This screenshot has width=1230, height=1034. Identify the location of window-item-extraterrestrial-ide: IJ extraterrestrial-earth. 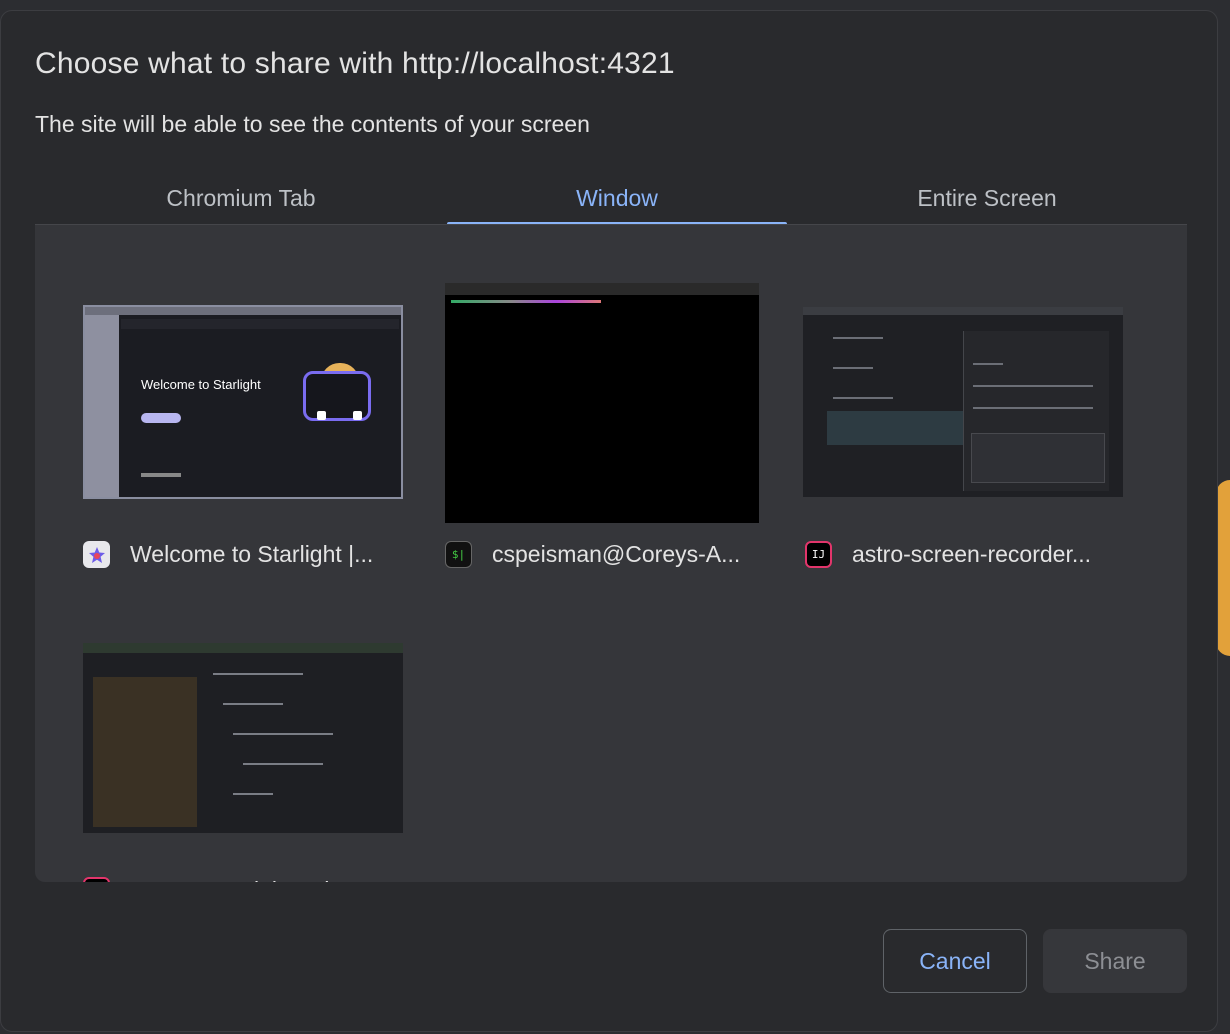
(225, 743).